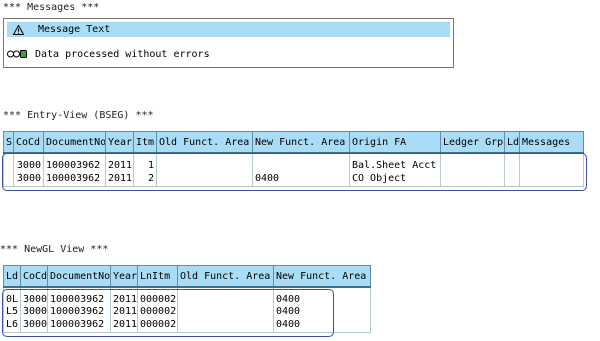 The height and width of the screenshot is (341, 600). I want to click on col-header-messages: Messages, so click(551, 142).